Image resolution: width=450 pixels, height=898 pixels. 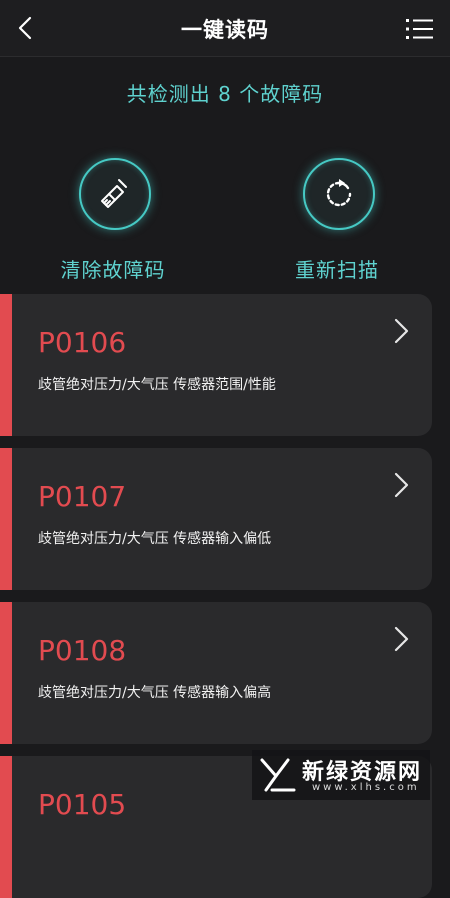 I want to click on rescan-button, so click(x=339, y=194).